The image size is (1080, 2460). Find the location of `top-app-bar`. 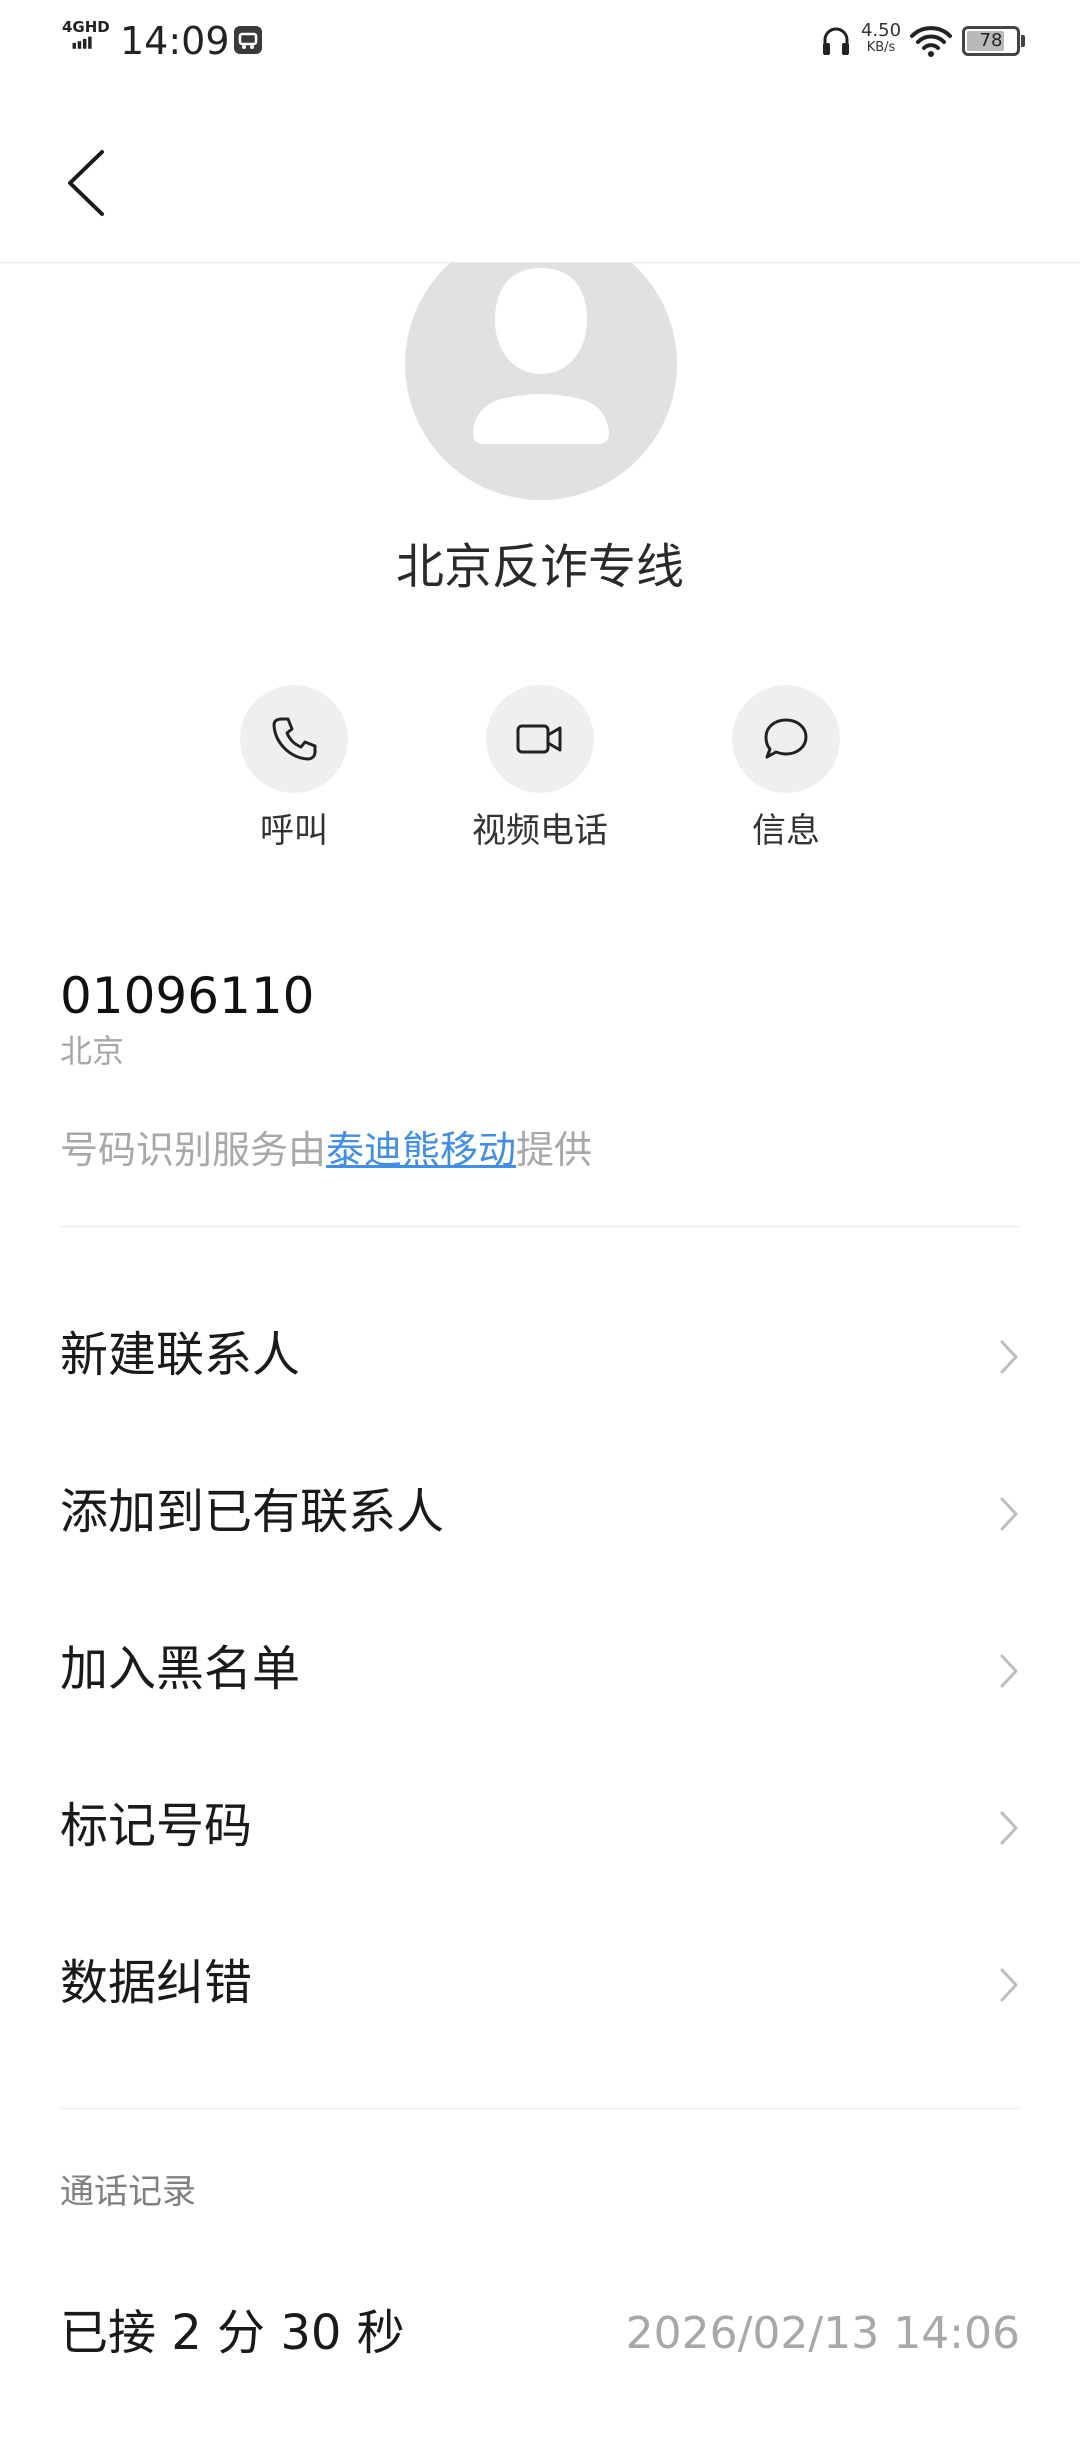

top-app-bar is located at coordinates (540, 173).